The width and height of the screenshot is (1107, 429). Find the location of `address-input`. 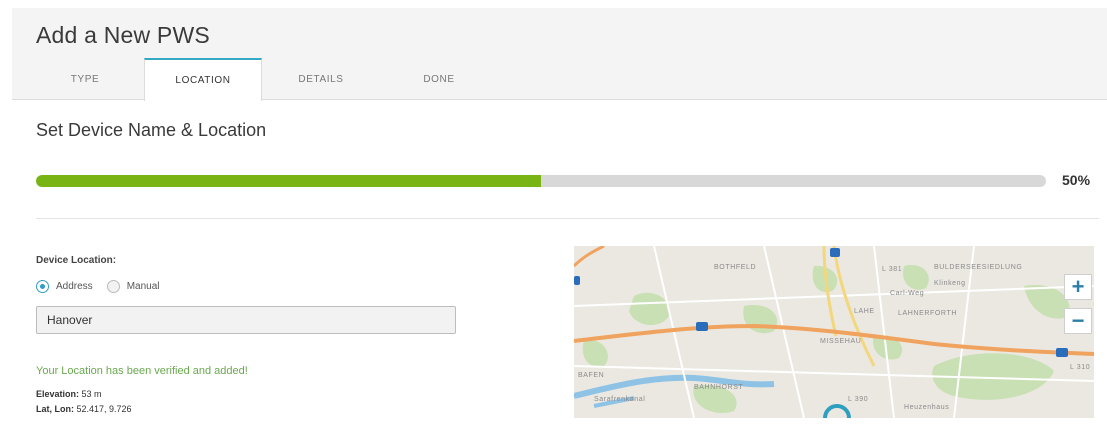

address-input is located at coordinates (246, 320).